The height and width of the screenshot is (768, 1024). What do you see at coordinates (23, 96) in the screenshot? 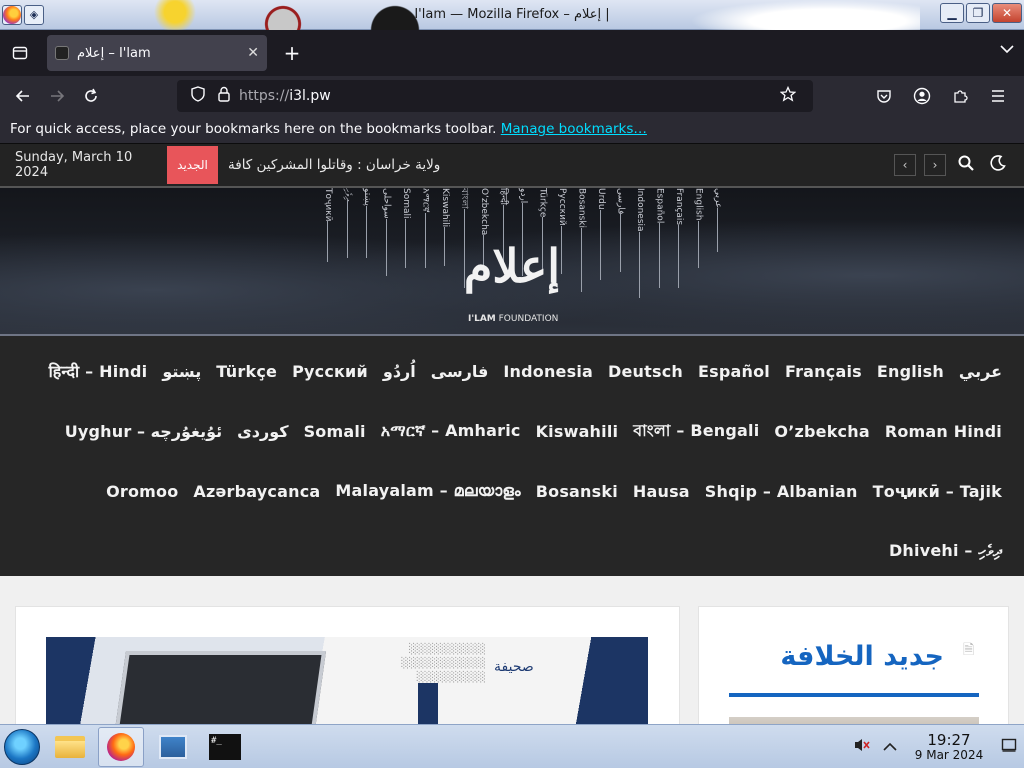
I see `back-arrow-icon` at bounding box center [23, 96].